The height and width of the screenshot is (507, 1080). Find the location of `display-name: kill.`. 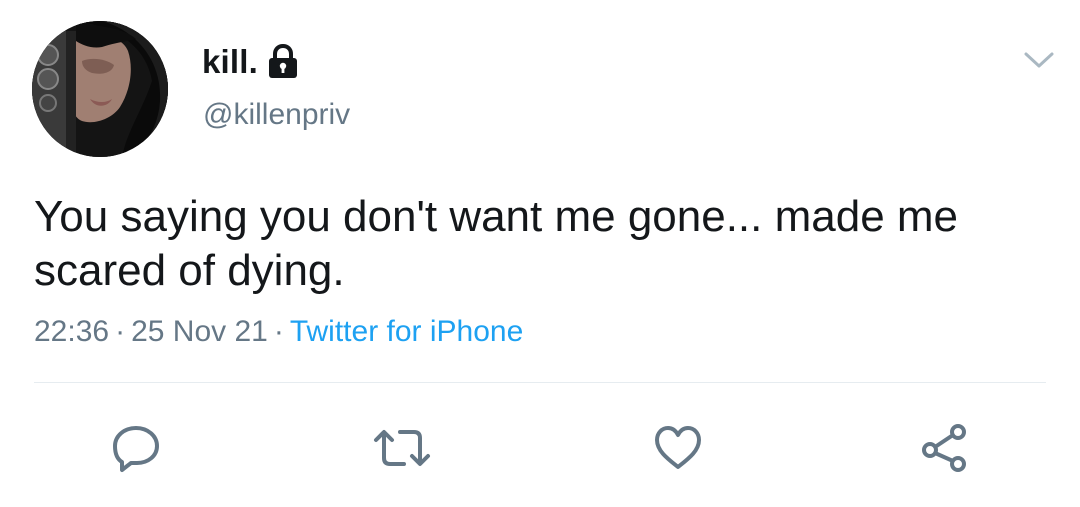

display-name: kill. is located at coordinates (230, 62).